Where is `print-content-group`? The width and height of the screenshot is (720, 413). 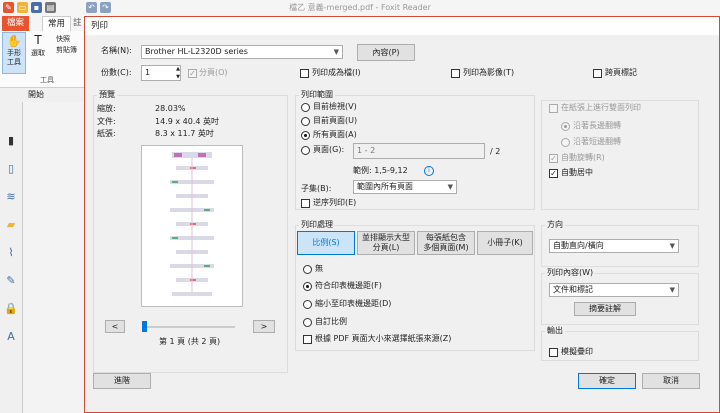
print-content-group is located at coordinates (620, 299).